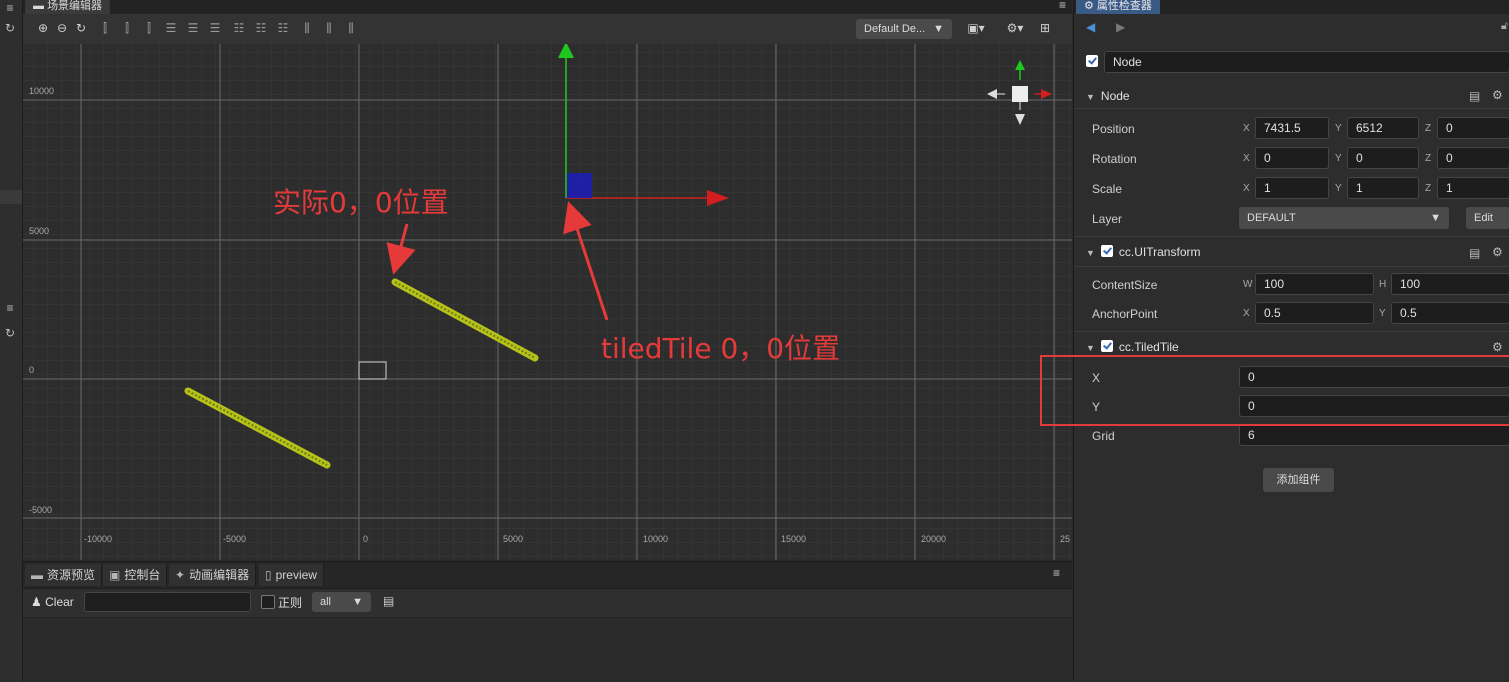 The width and height of the screenshot is (1509, 682). What do you see at coordinates (1383, 188) in the screenshot?
I see `scale-y-input: 1` at bounding box center [1383, 188].